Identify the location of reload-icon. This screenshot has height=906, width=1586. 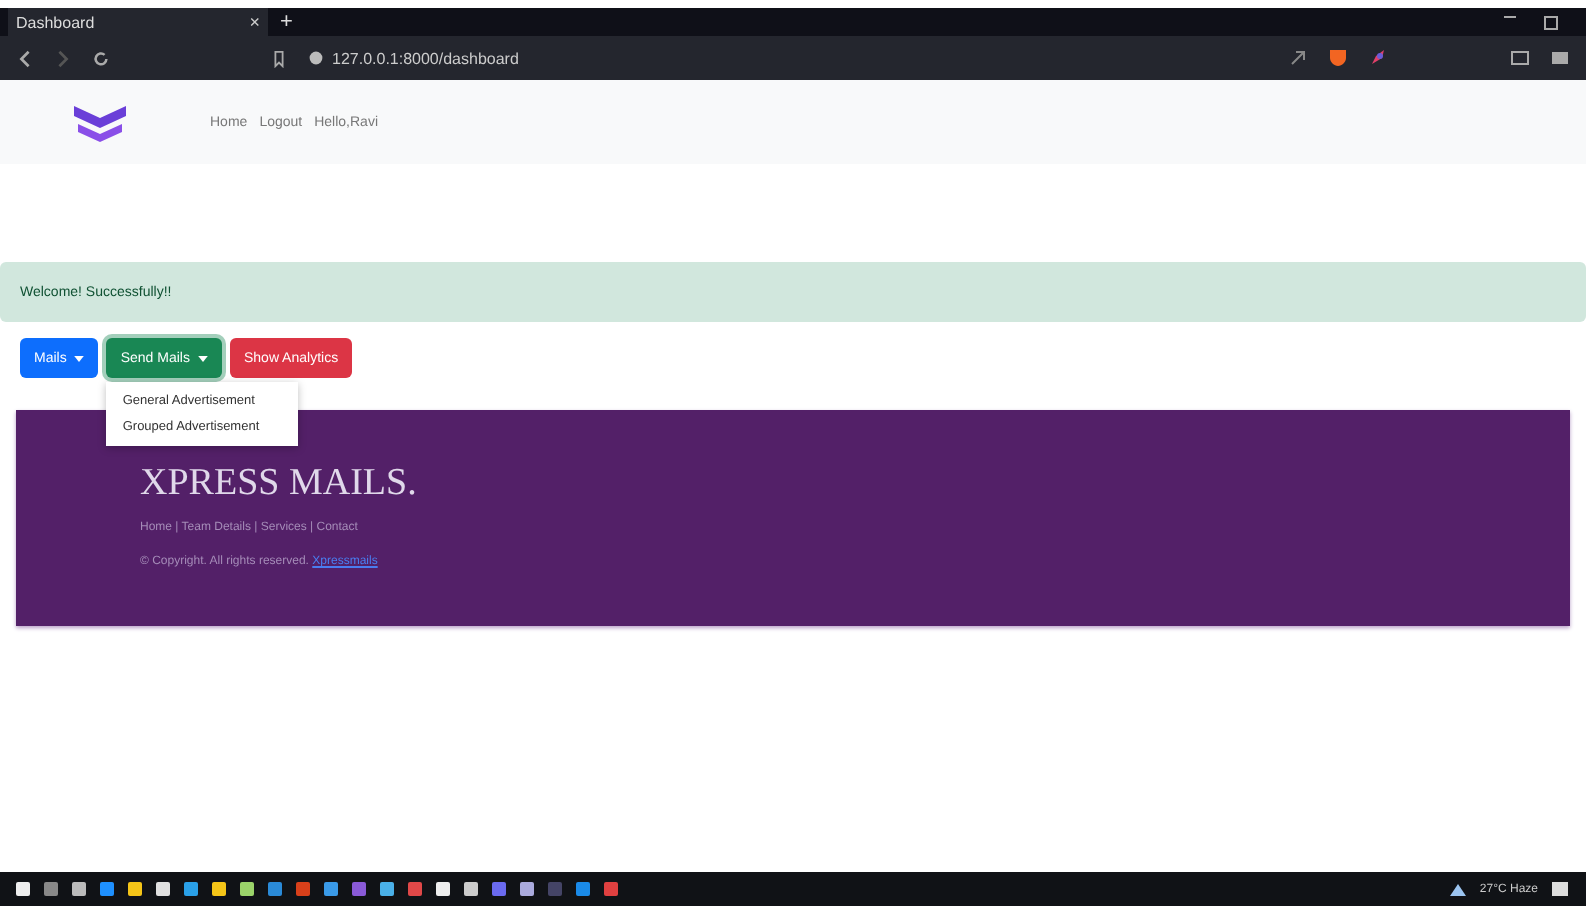
(101, 58).